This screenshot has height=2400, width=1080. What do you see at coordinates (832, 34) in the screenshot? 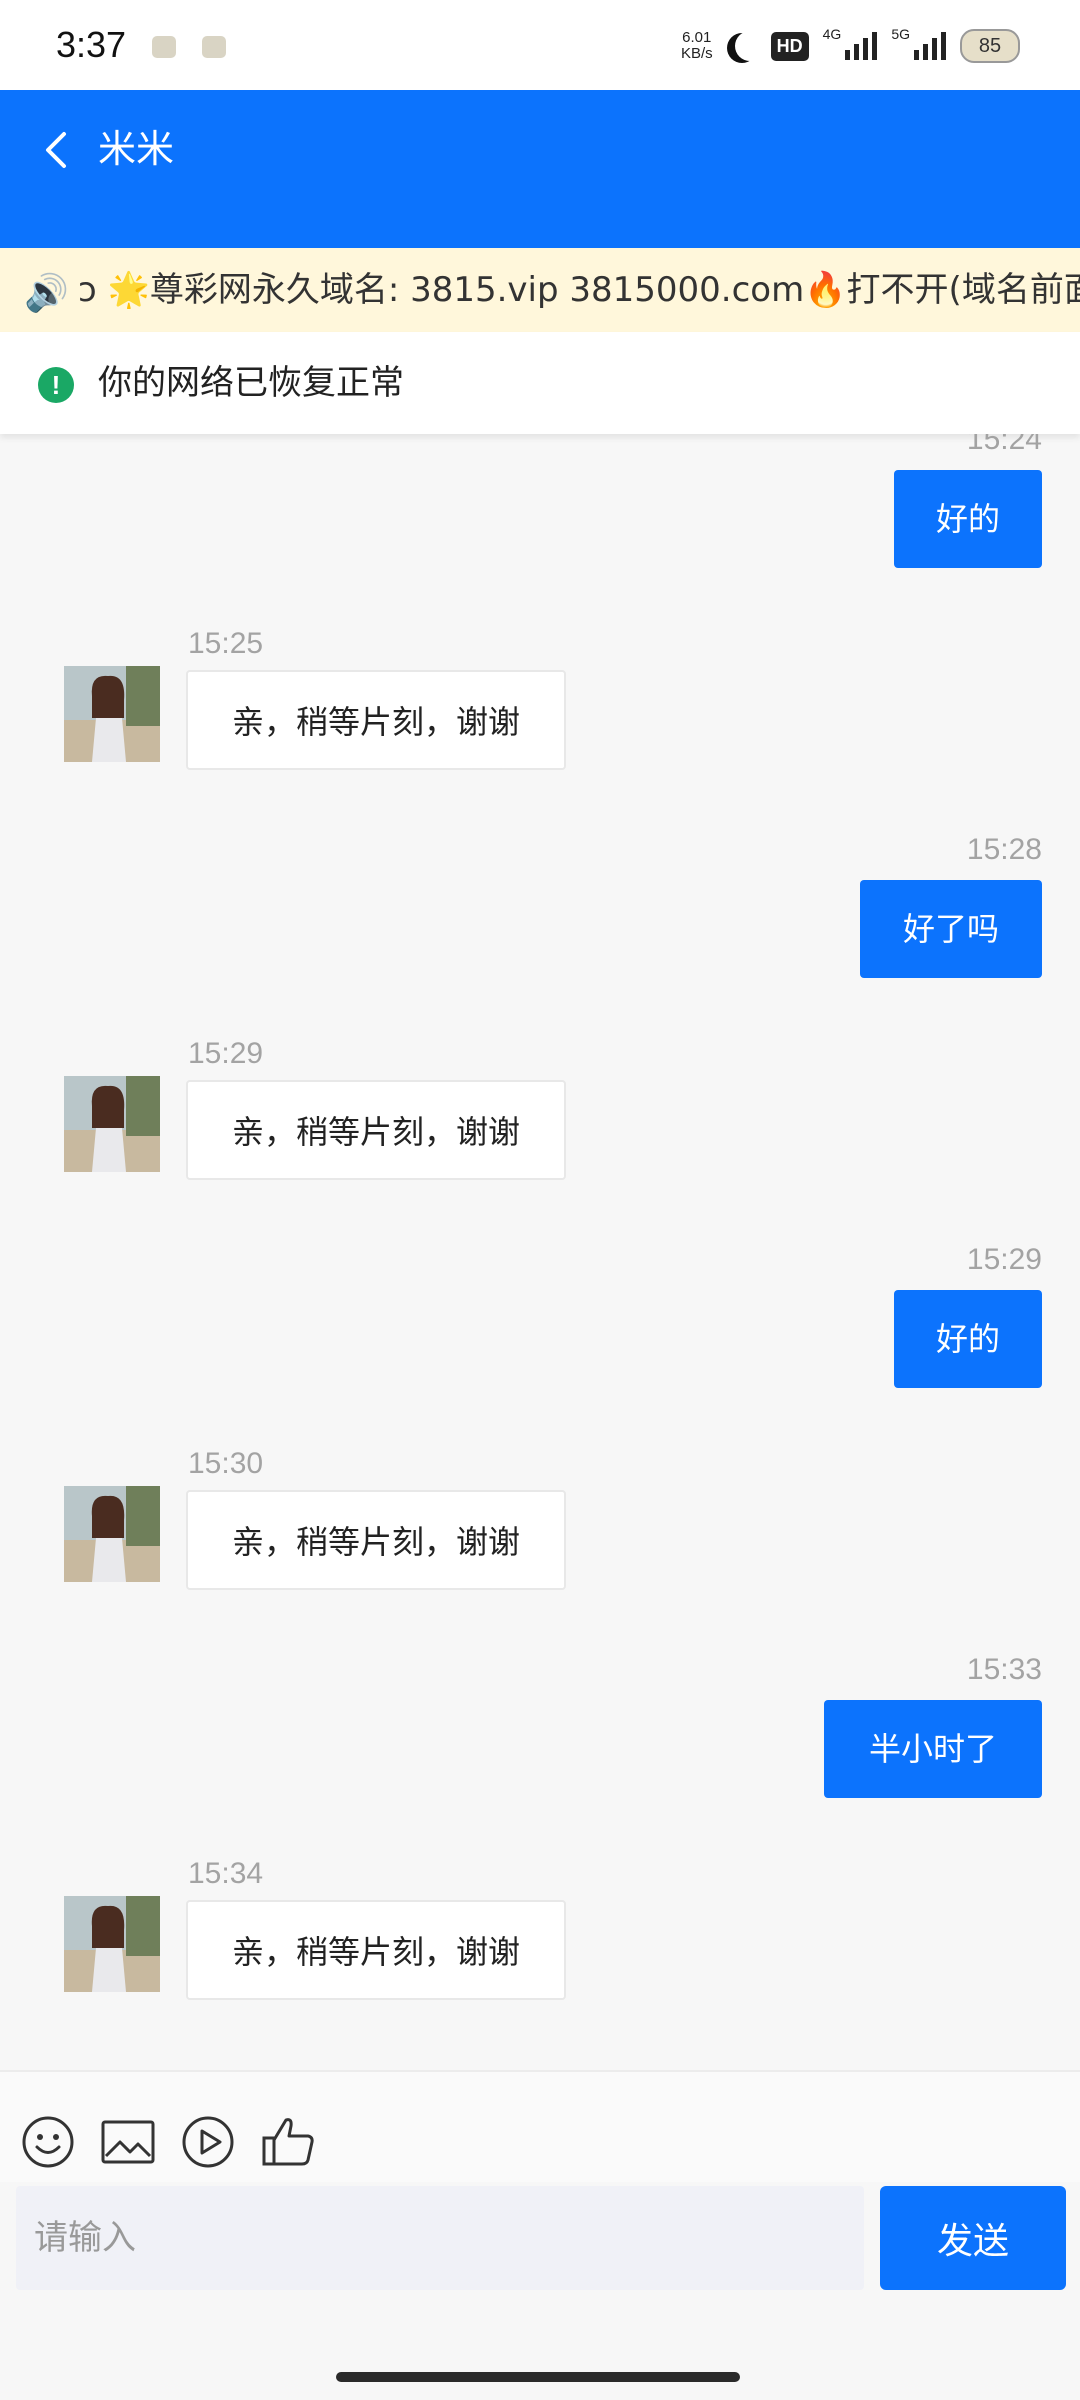
I see `network-4g-label: 4G` at bounding box center [832, 34].